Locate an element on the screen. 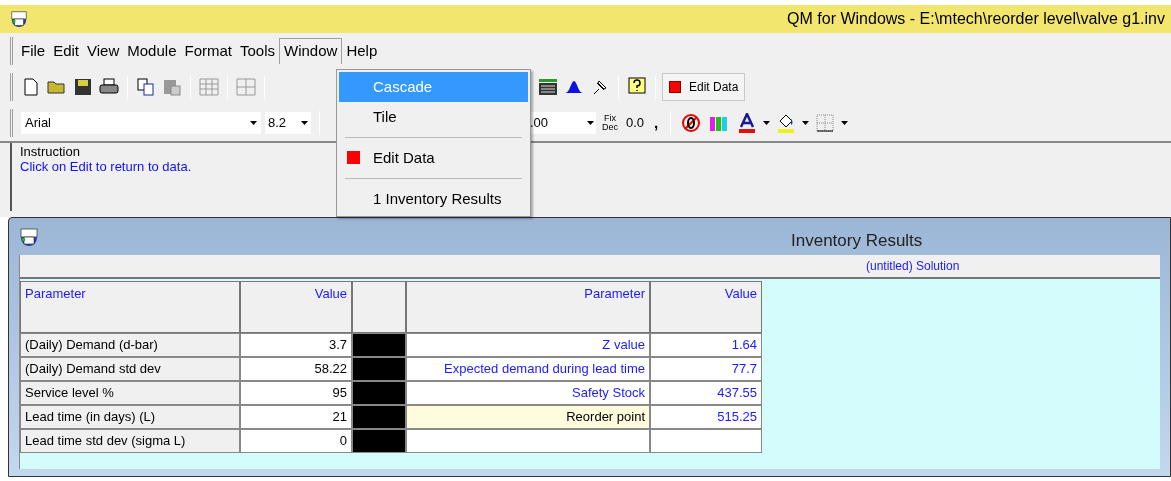 The height and width of the screenshot is (481, 1171). window-title: QM for Windows - E:\mtech\reorder level\valve g1.inv is located at coordinates (976, 19).